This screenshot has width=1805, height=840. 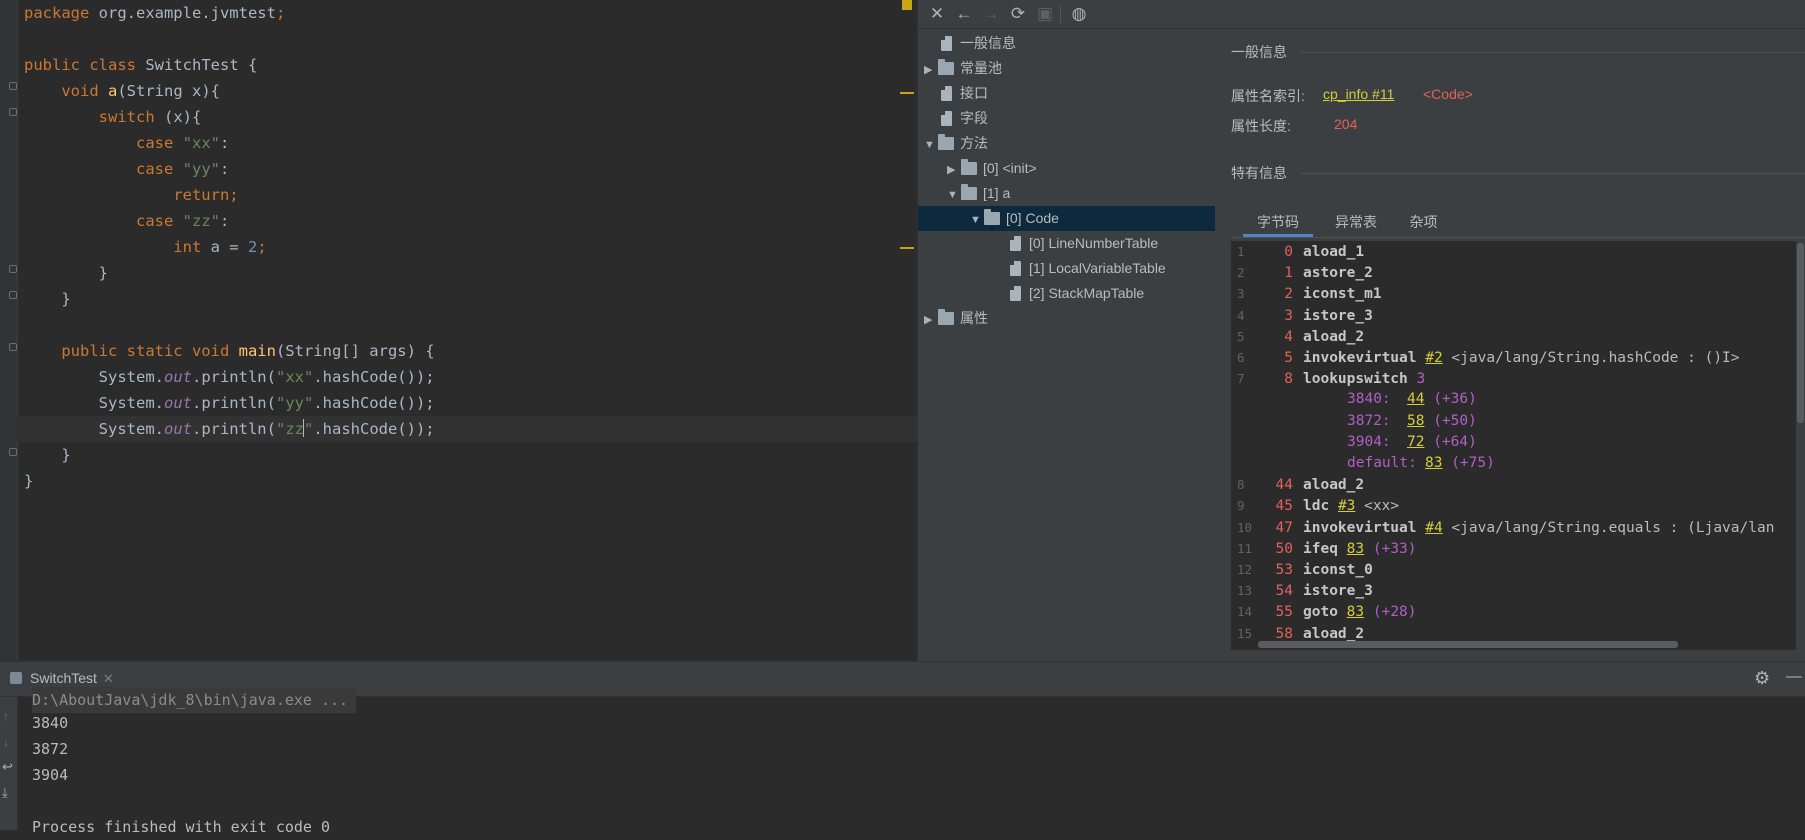 What do you see at coordinates (964, 14) in the screenshot?
I see `back-arrow-icon: ←` at bounding box center [964, 14].